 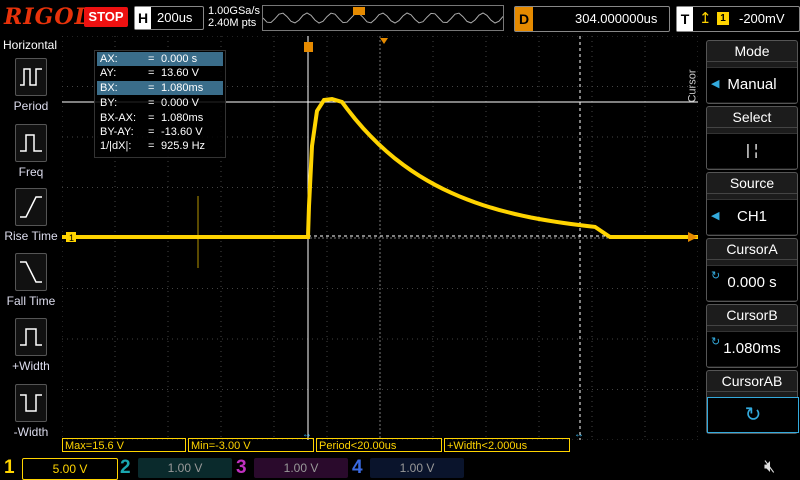 What do you see at coordinates (752, 51) in the screenshot?
I see `mode-title: Mode` at bounding box center [752, 51].